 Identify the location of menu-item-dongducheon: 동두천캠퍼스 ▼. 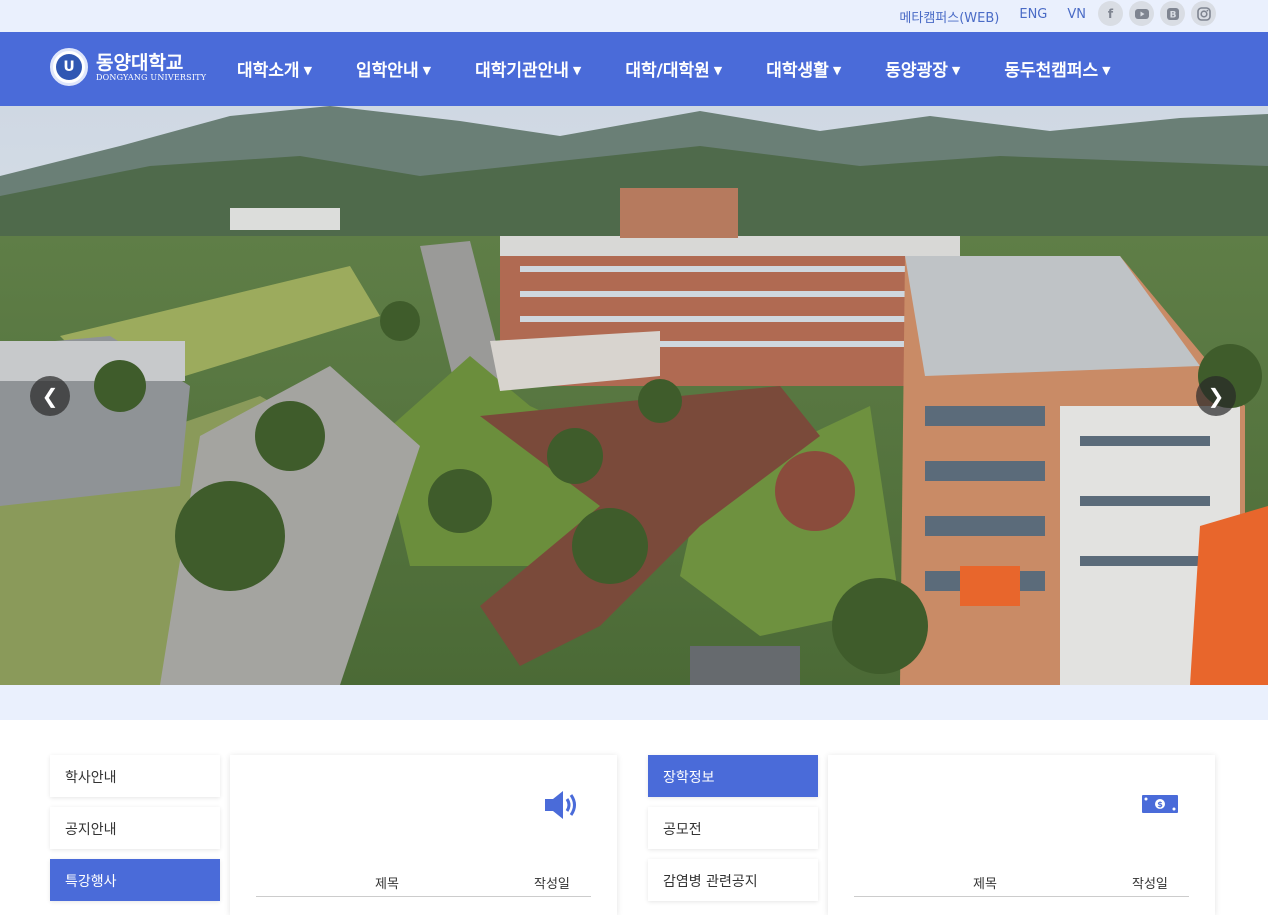
(1057, 68).